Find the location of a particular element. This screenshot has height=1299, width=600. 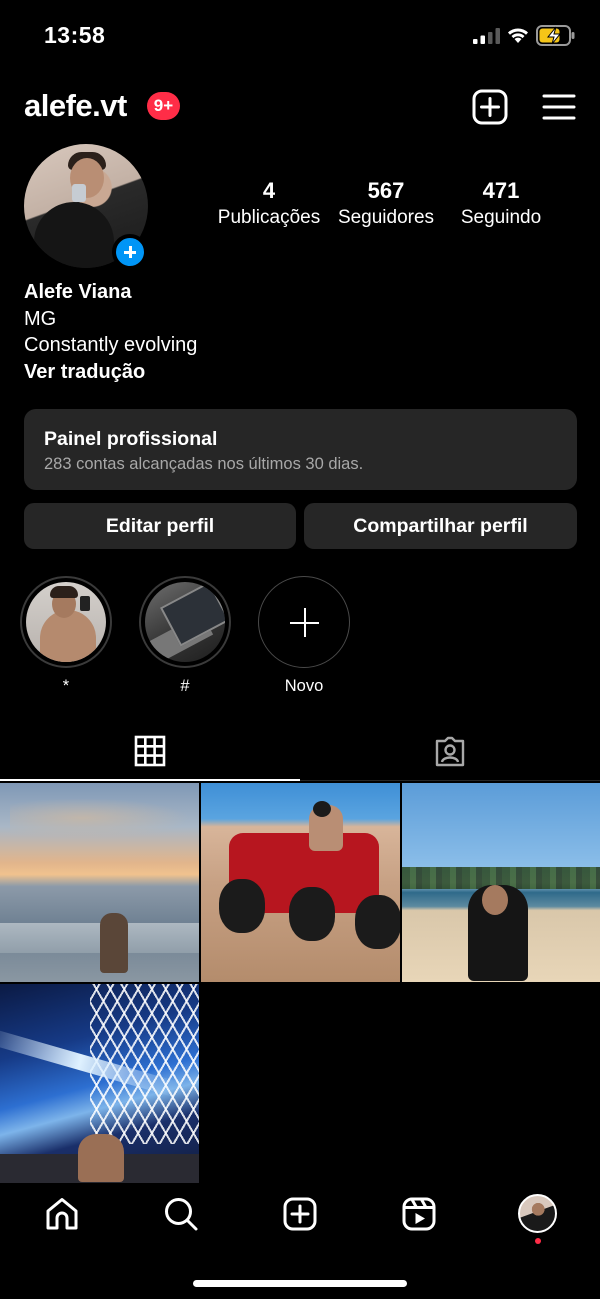

new-highlight-label: Novo is located at coordinates (304, 686).